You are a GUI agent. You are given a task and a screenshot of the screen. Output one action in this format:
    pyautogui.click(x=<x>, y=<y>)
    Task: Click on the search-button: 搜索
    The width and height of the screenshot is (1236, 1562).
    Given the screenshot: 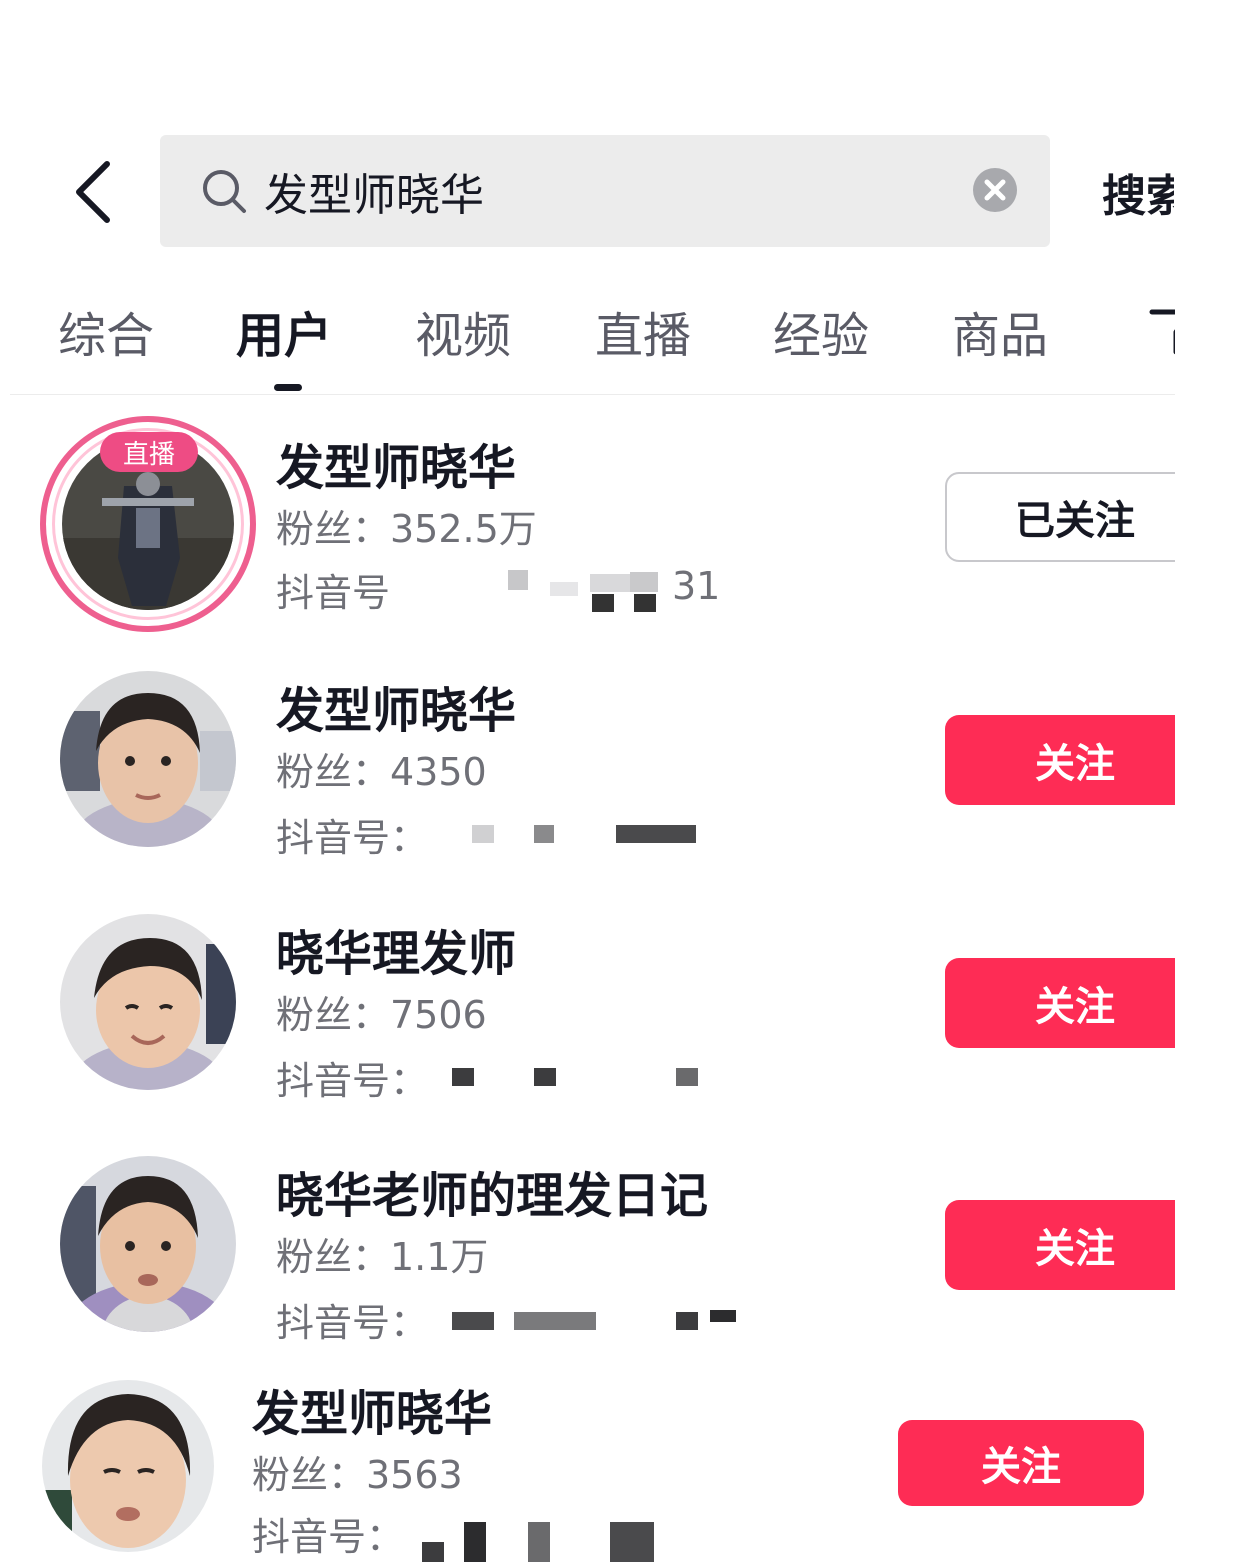 What is the action you would take?
    pyautogui.click(x=1138, y=192)
    